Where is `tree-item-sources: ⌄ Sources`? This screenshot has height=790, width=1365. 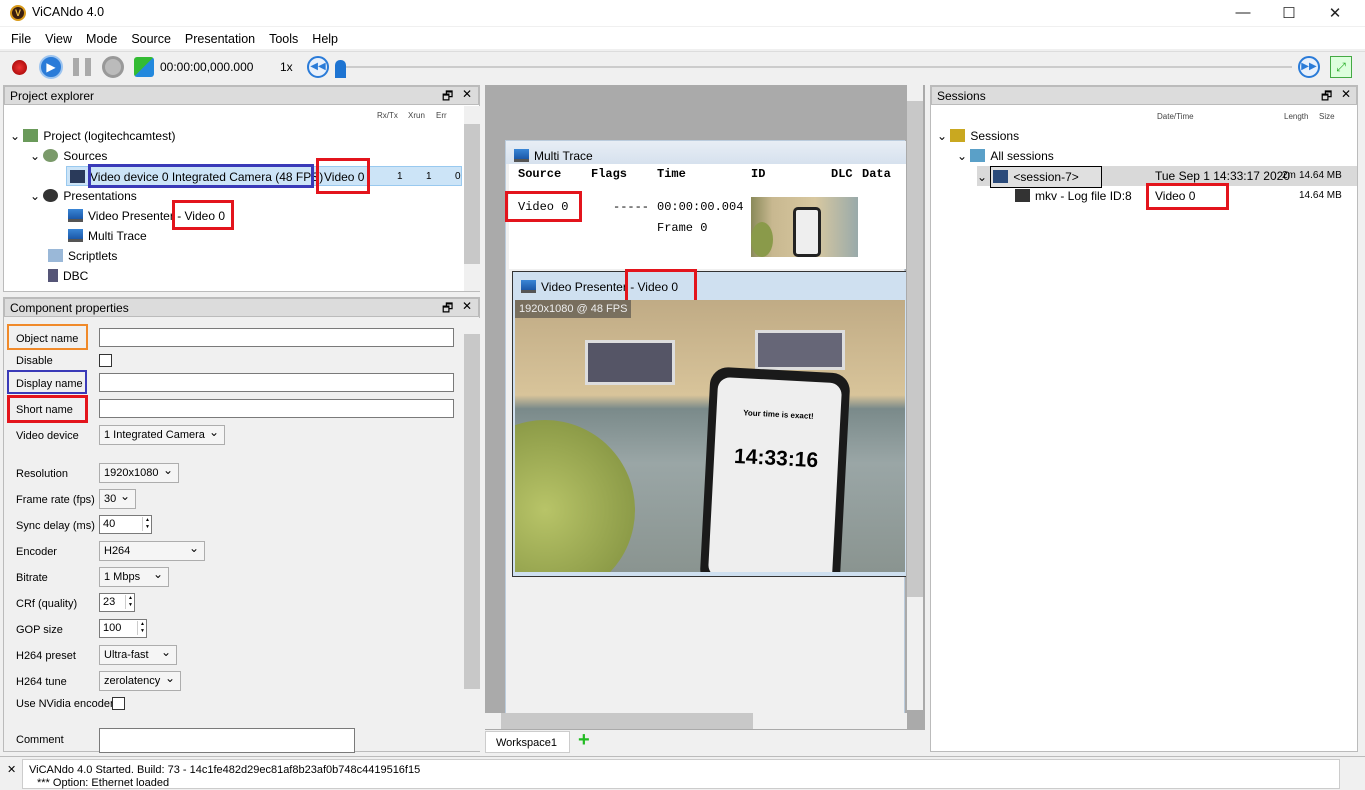
tree-item-sources: ⌄ Sources is located at coordinates (68, 156).